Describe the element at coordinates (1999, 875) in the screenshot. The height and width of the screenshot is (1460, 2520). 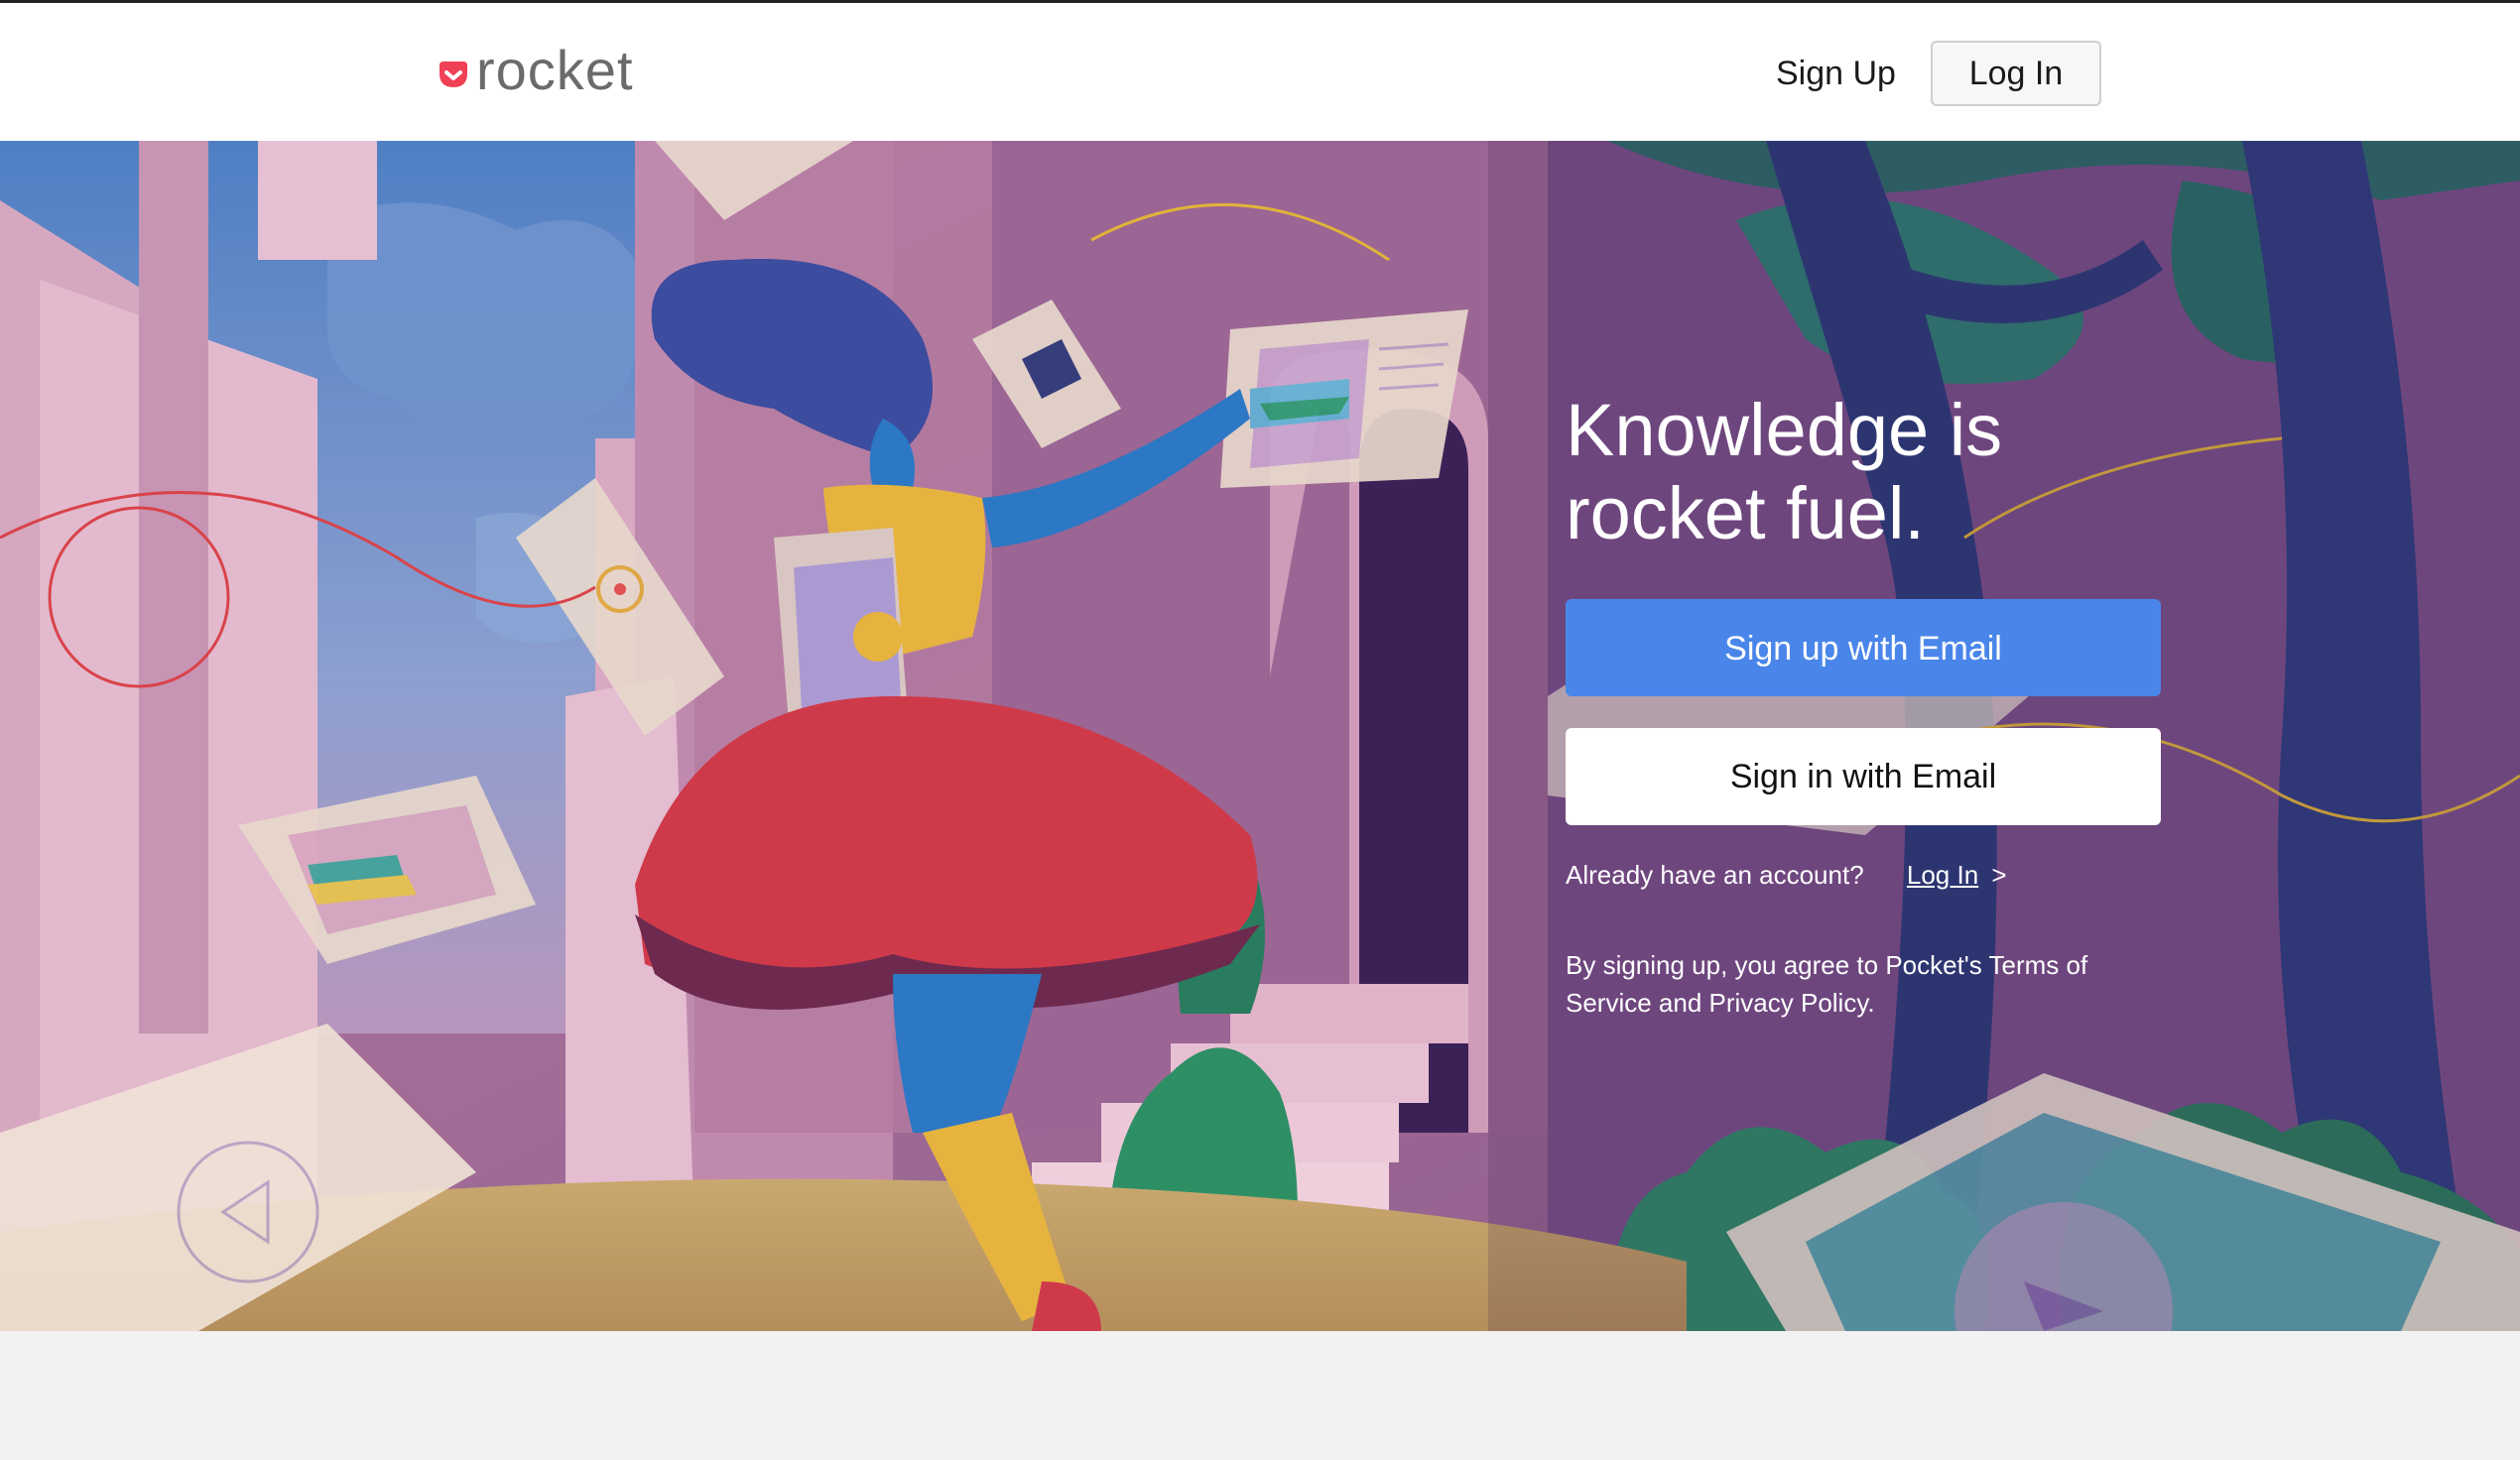
I see `chevron-right-icon: >` at that location.